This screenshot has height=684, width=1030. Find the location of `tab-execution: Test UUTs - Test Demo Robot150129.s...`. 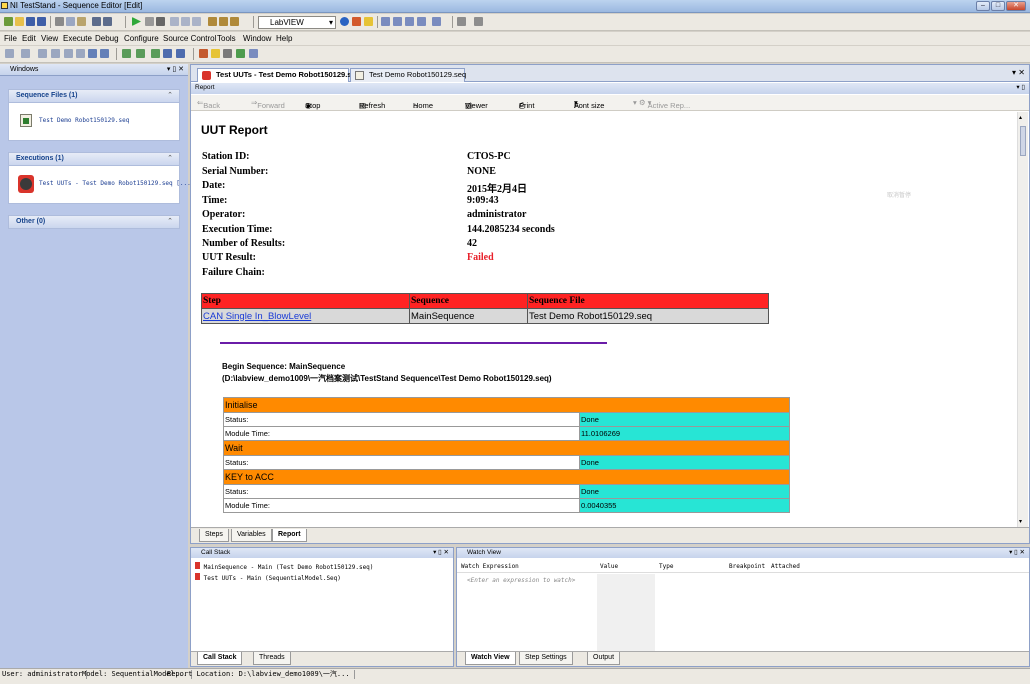

tab-execution: Test UUTs - Test Demo Robot150129.s... is located at coordinates (277, 75).